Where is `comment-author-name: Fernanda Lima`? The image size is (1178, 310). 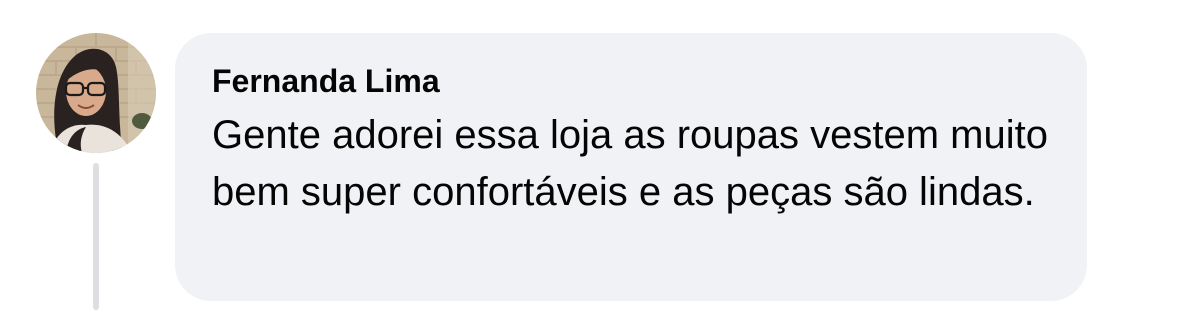
comment-author-name: Fernanda Lima is located at coordinates (634, 81).